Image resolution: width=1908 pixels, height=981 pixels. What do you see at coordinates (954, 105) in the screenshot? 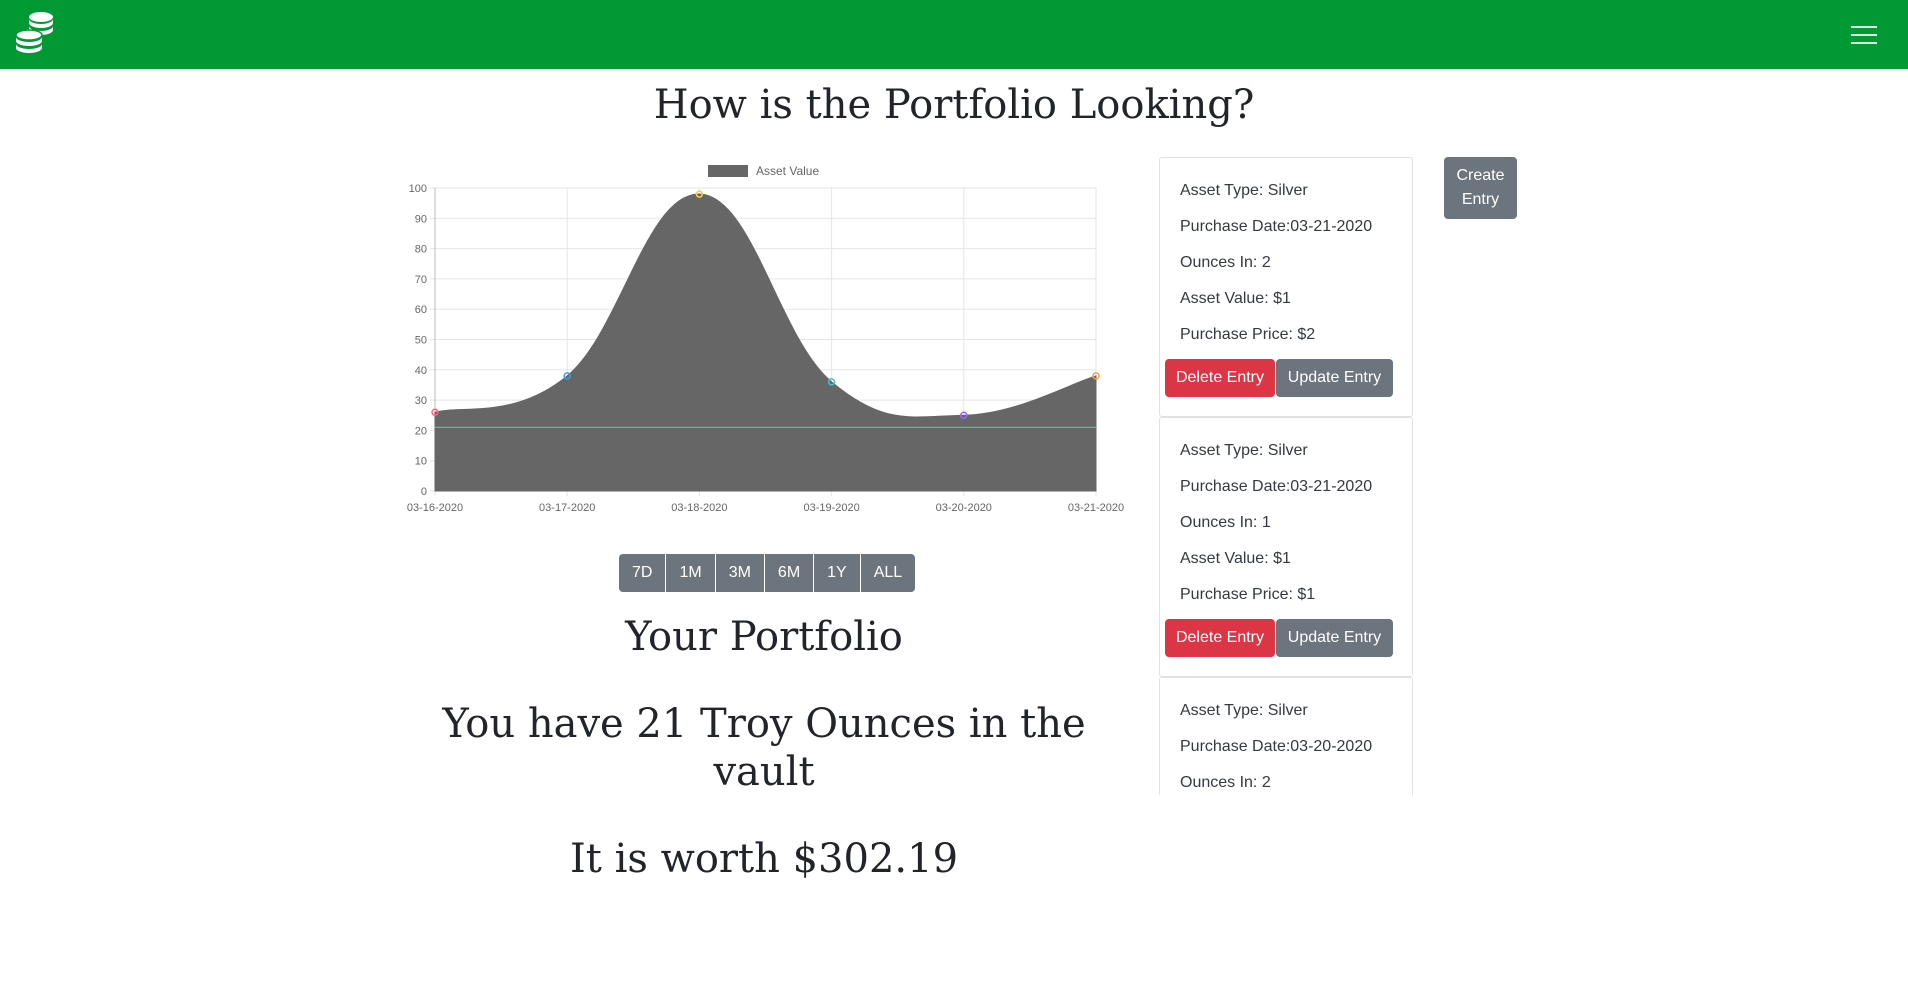
I see `page-title: How is the Portfolio Looking?` at bounding box center [954, 105].